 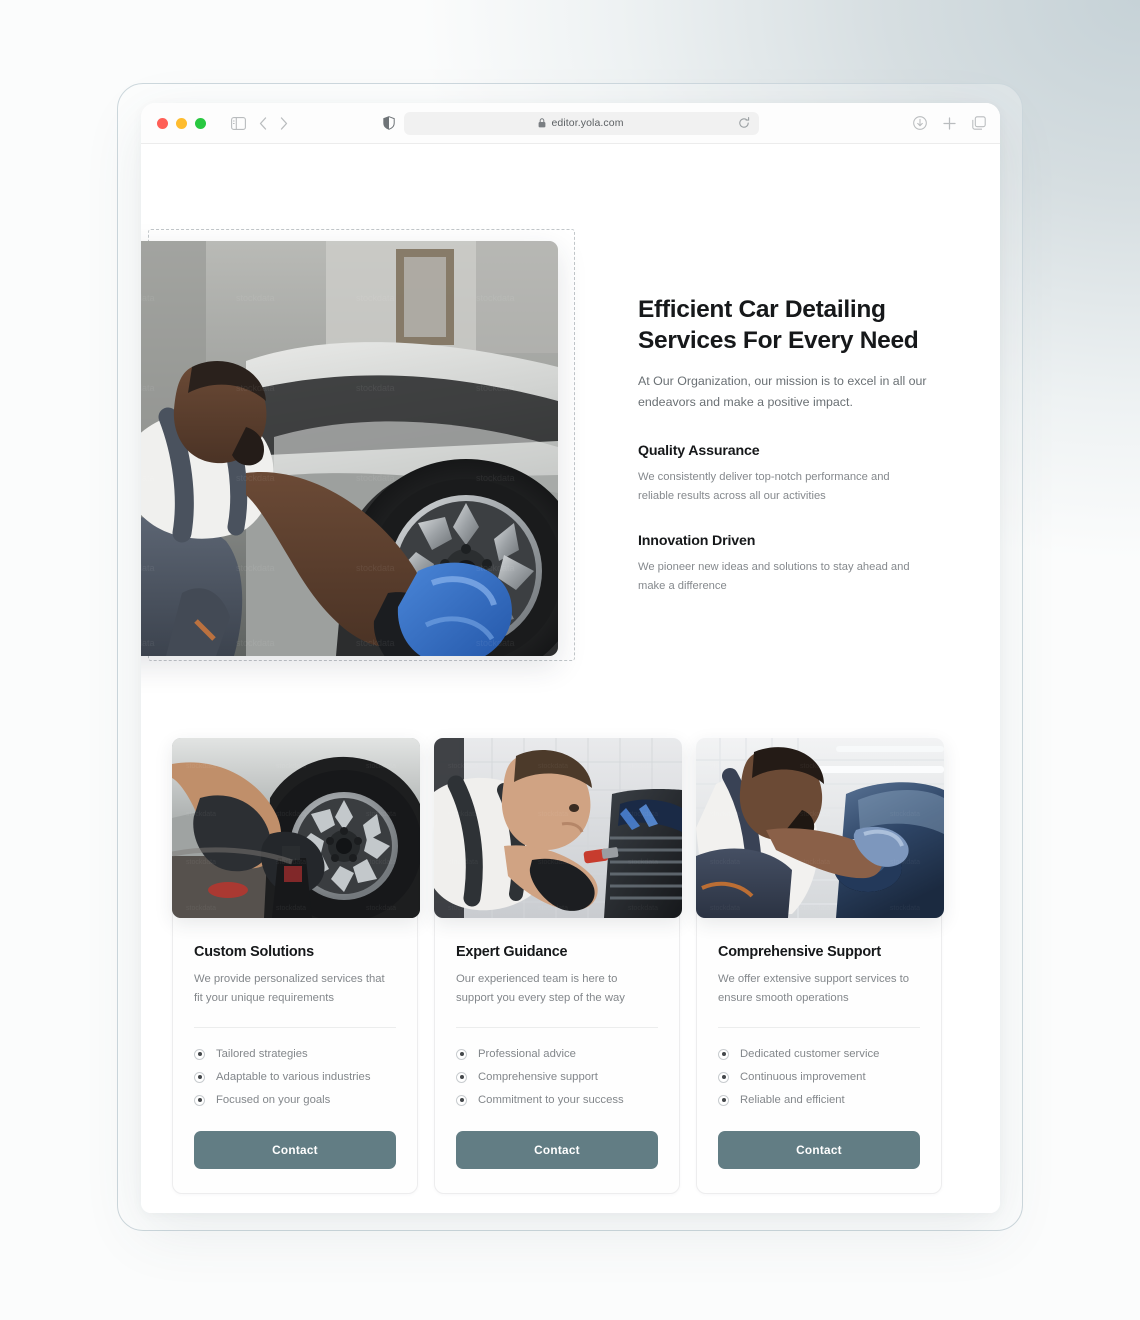 I want to click on browser-toolbar: editor.yola.com, so click(x=570, y=123).